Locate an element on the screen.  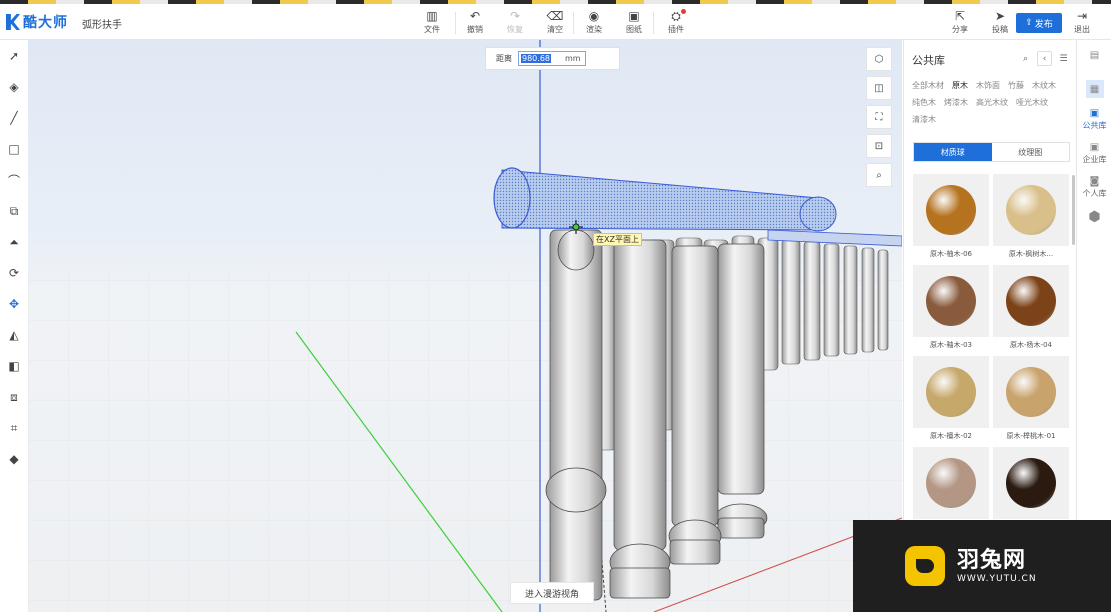
rail-model-library: ⬢ is located at coordinates (1094, 217).